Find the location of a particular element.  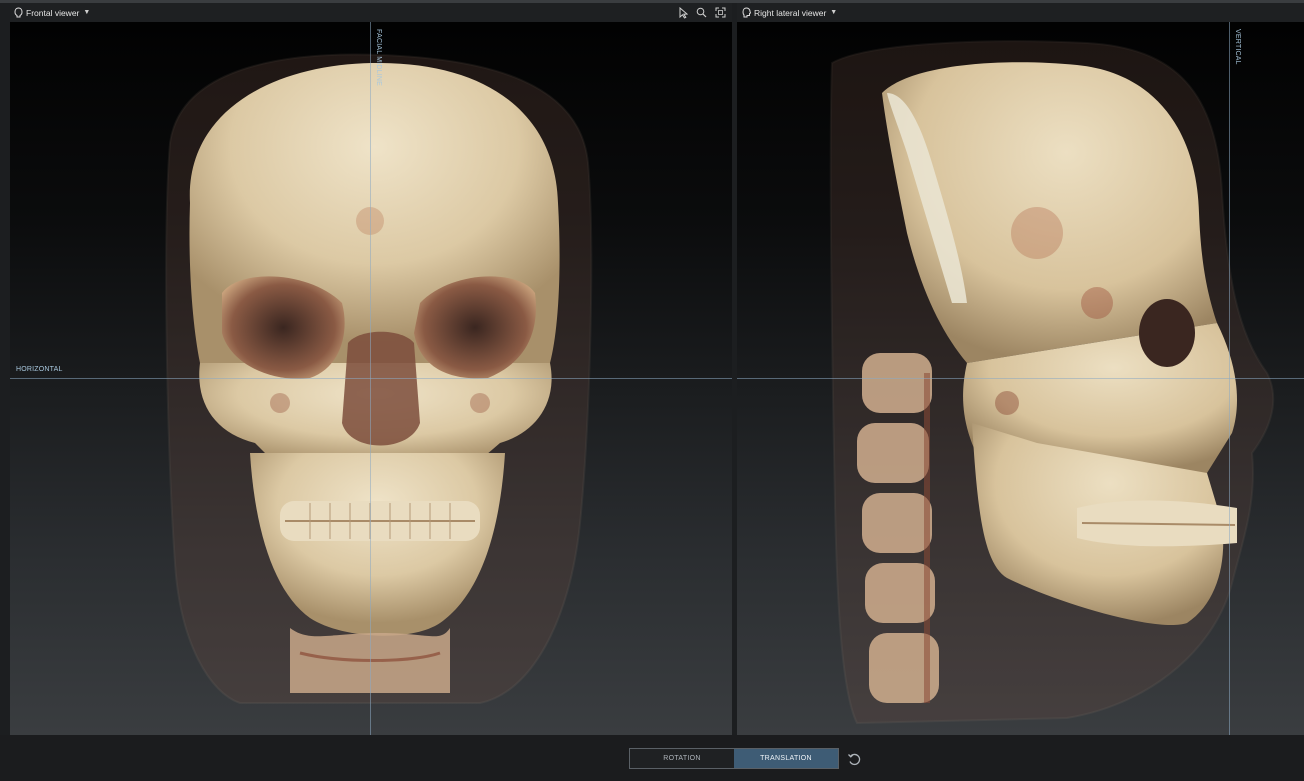

lateral-viewer-dropdown: Right lateral viewer ▼ is located at coordinates (789, 12).